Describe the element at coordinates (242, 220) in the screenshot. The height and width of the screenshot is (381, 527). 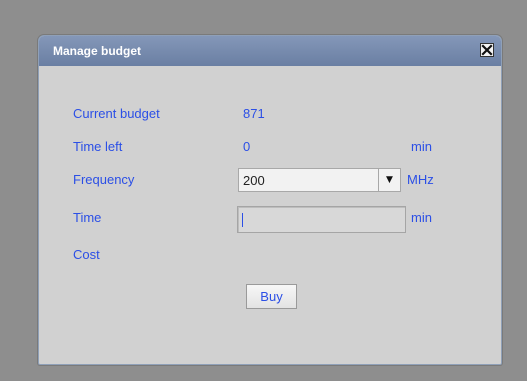
I see `text-caret` at that location.